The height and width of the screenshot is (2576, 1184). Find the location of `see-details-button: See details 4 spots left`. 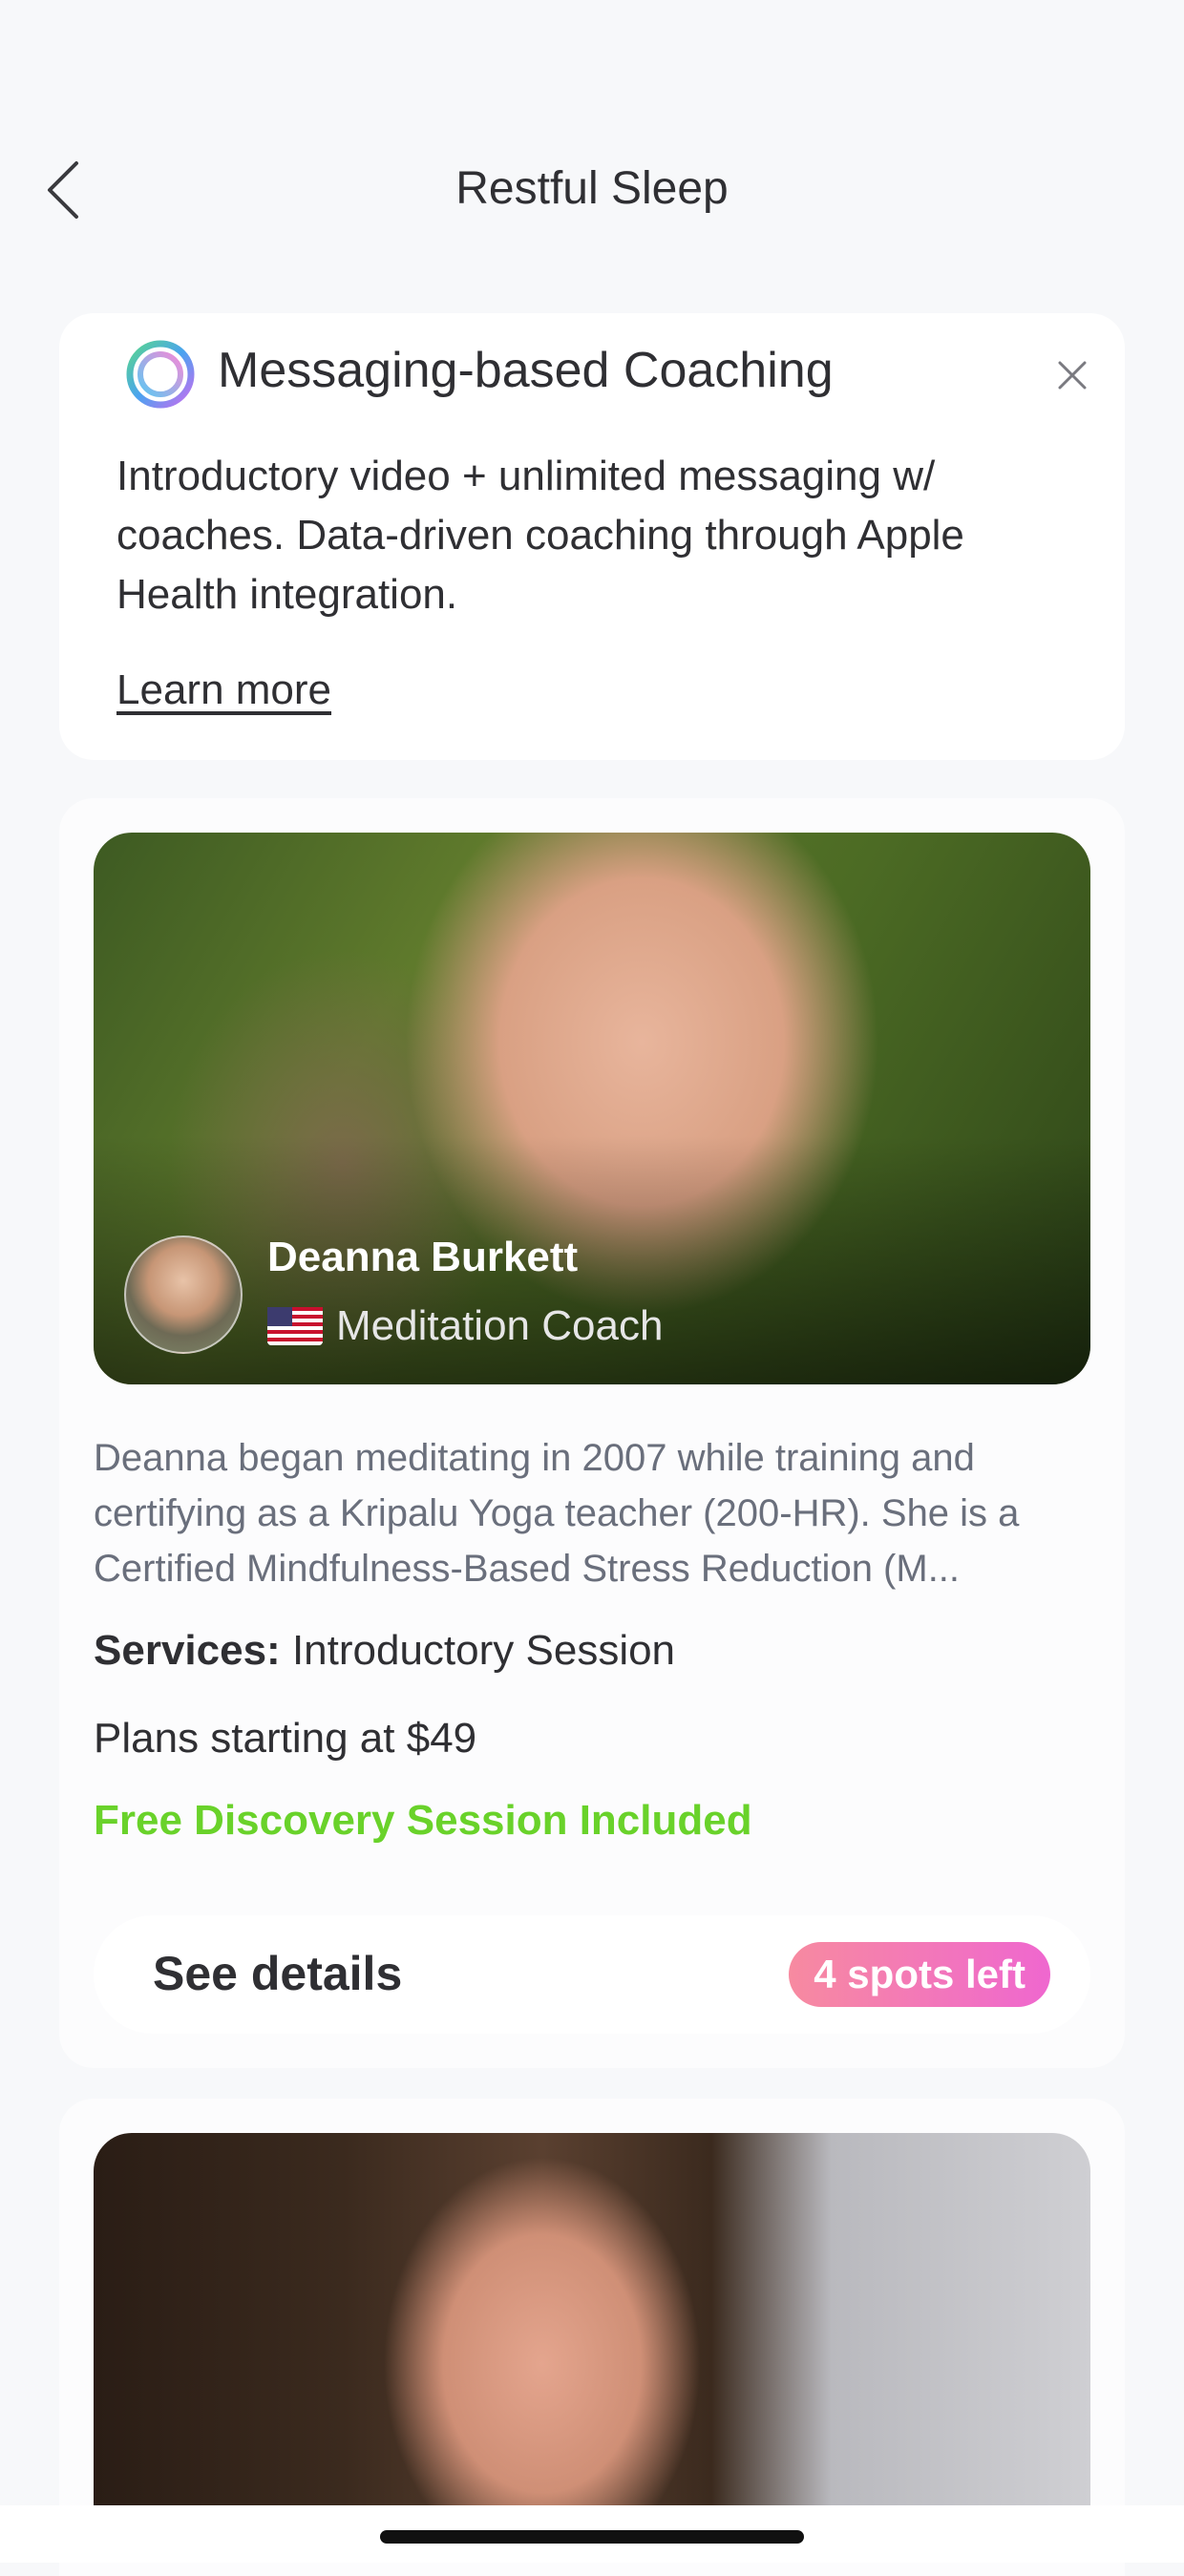

see-details-button: See details 4 spots left is located at coordinates (592, 1974).